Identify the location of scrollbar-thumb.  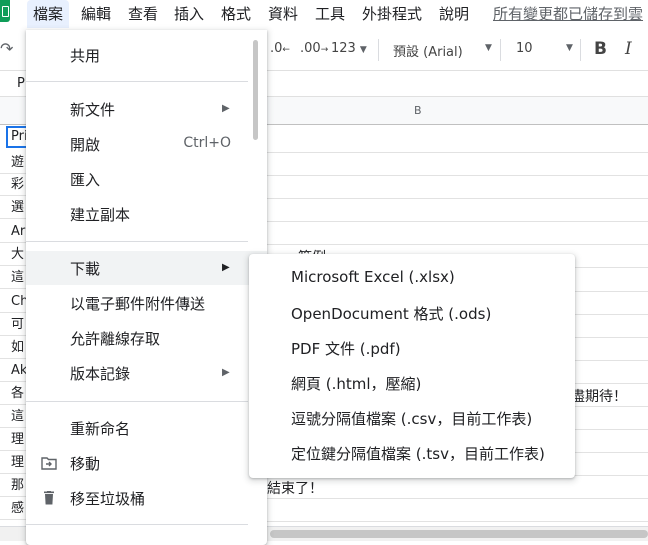
(459, 534).